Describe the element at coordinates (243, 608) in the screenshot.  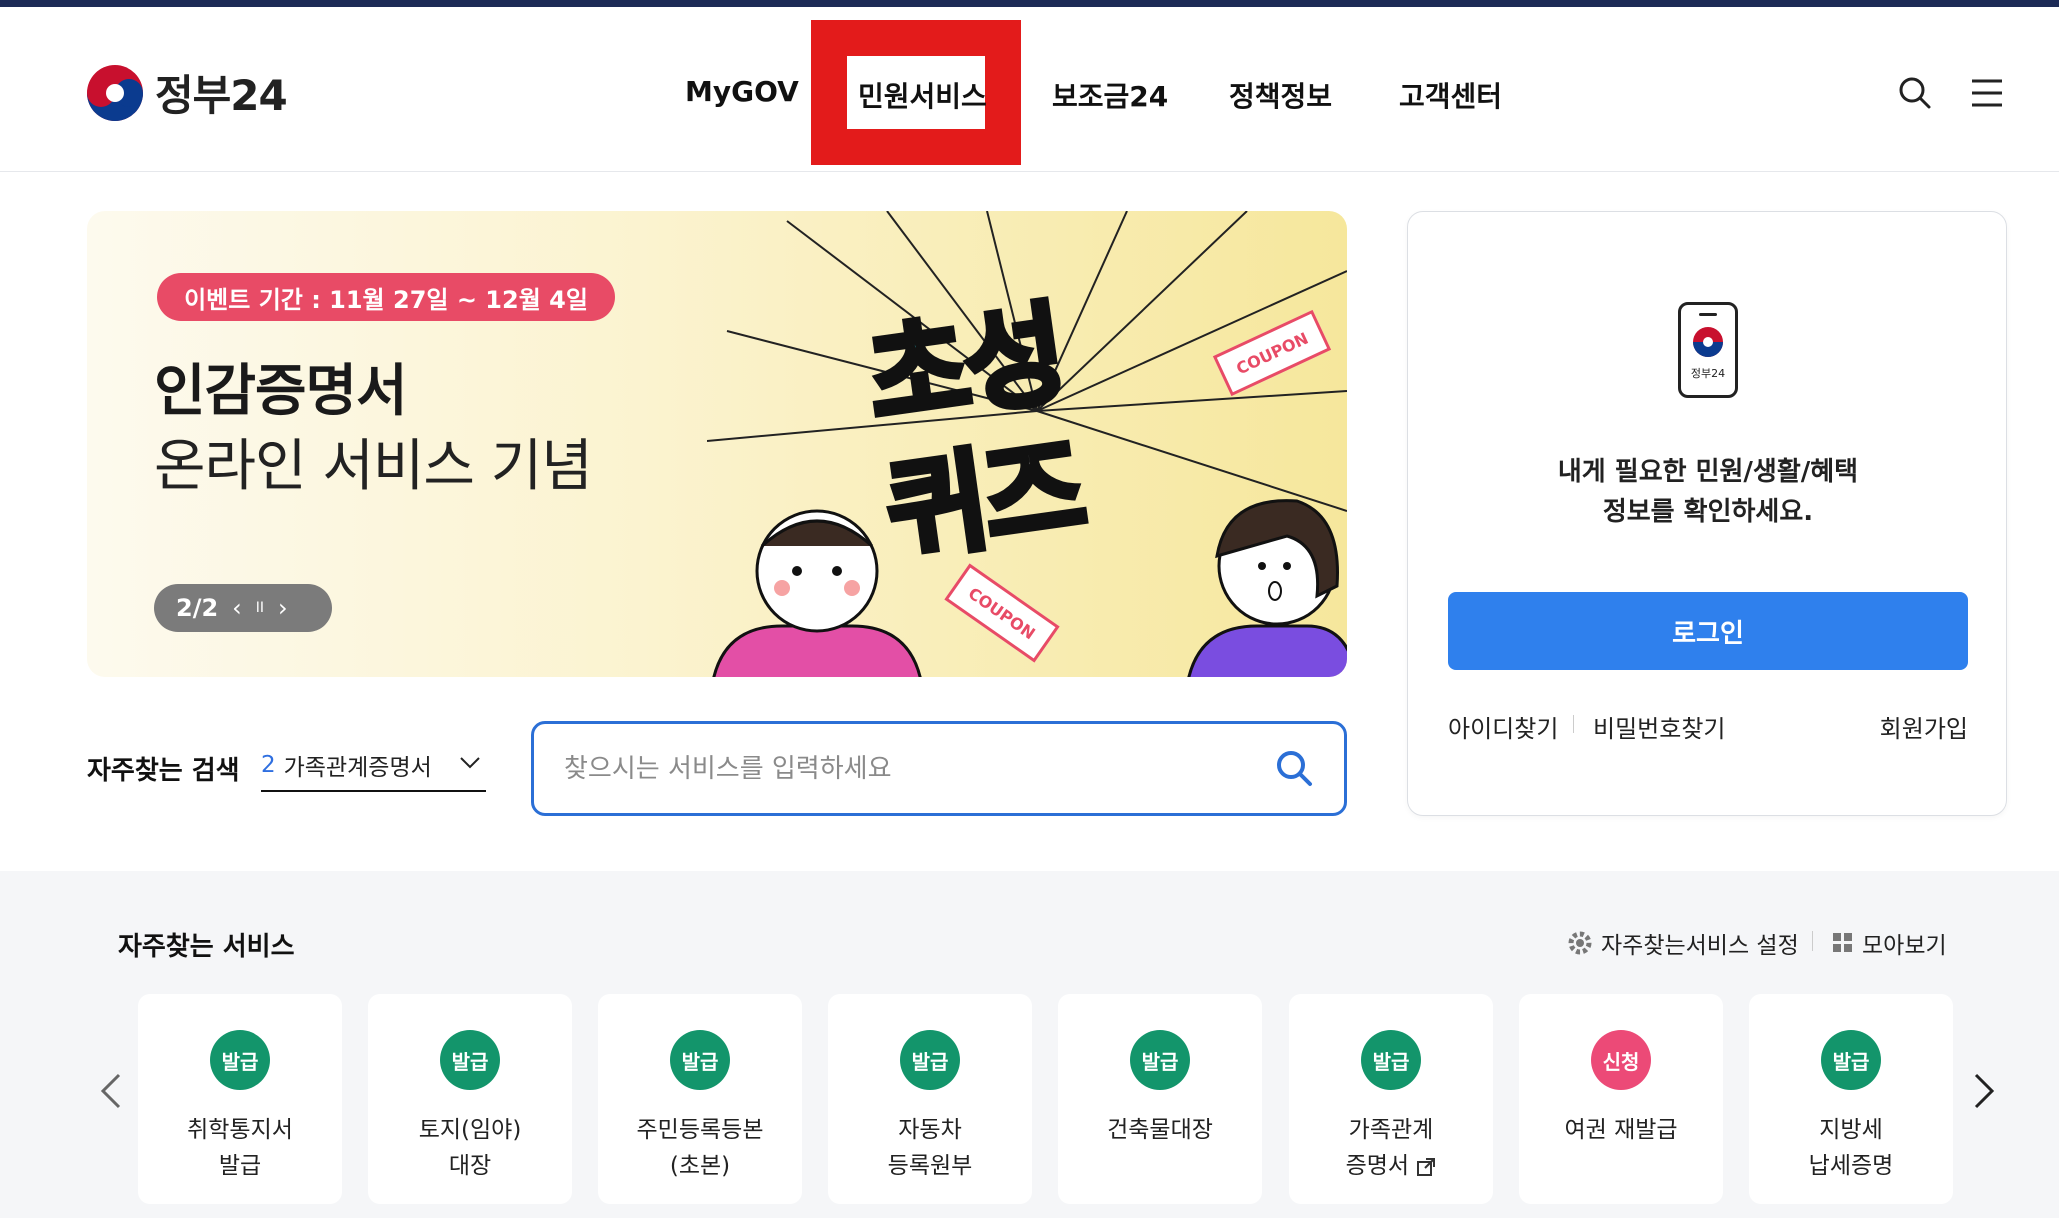
I see `banner-pager: 2/2 ‹ II ›` at that location.